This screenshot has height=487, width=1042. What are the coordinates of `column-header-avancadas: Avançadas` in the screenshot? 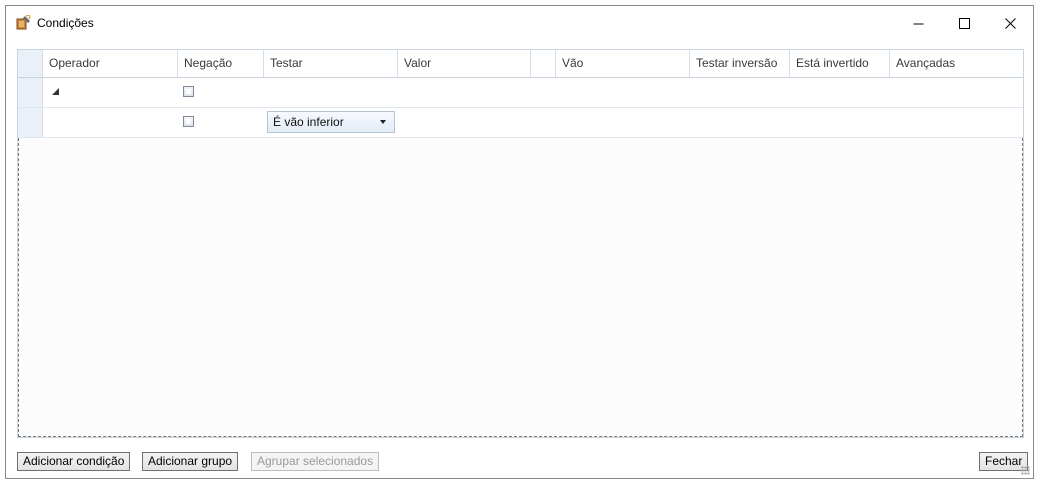 It's located at (956, 63).